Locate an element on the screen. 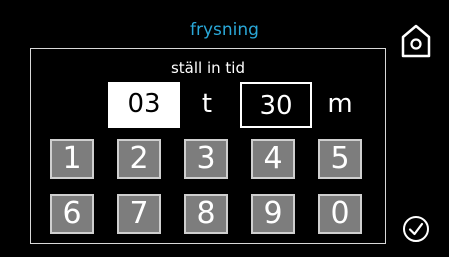  home-button is located at coordinates (416, 41).